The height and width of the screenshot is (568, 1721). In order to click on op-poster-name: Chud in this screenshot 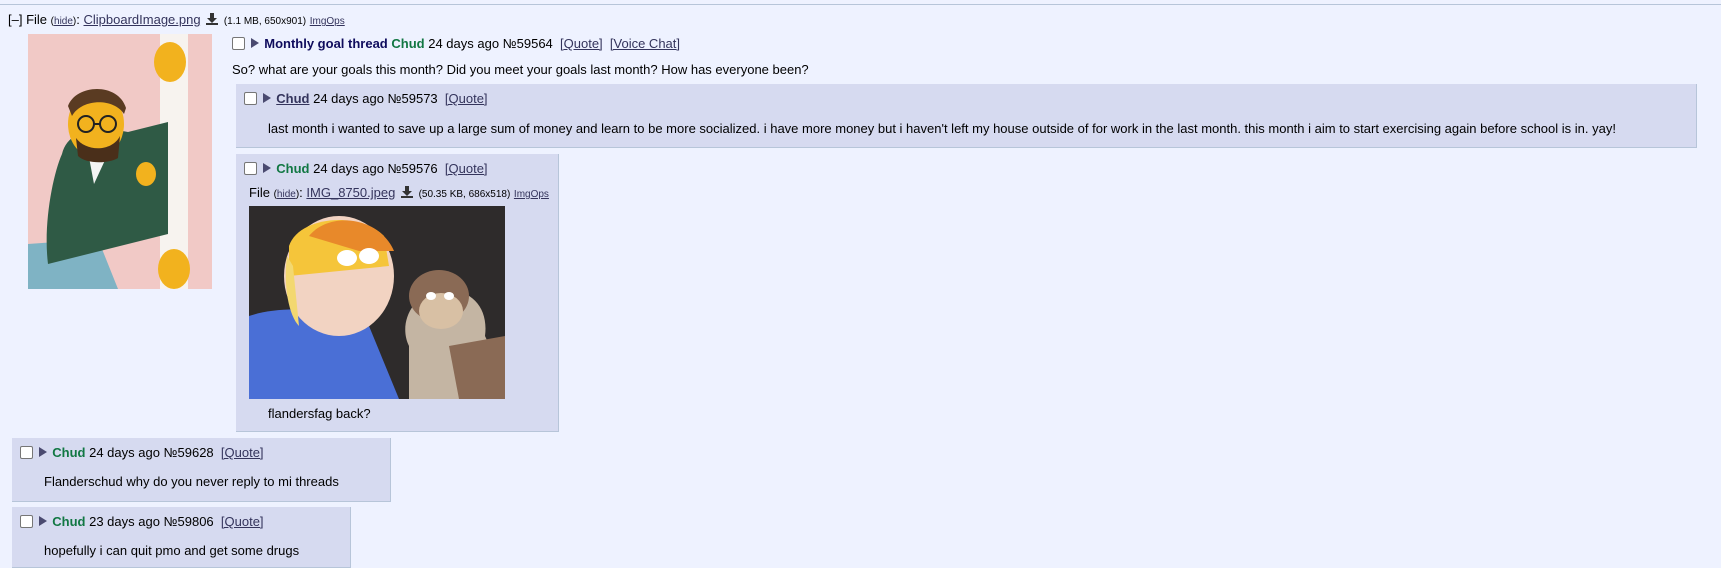, I will do `click(408, 43)`.